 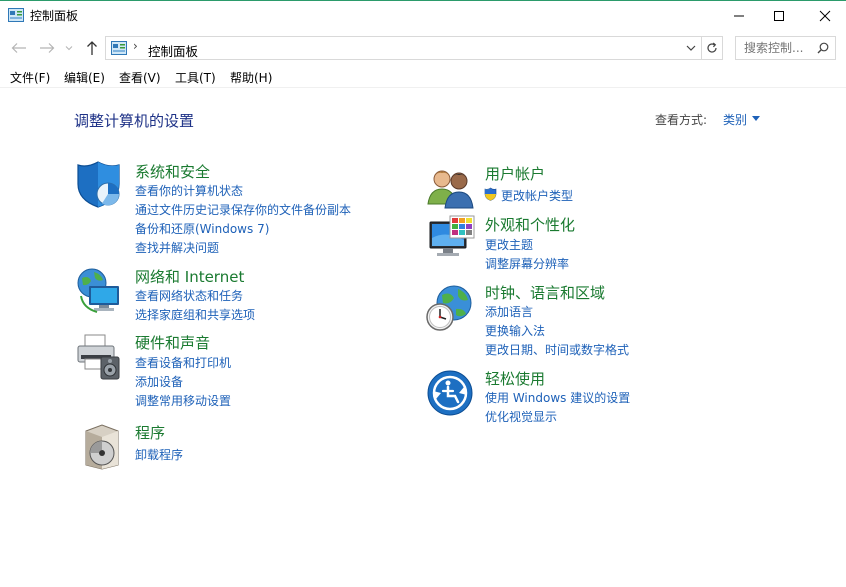 I want to click on search-box, so click(x=785, y=48).